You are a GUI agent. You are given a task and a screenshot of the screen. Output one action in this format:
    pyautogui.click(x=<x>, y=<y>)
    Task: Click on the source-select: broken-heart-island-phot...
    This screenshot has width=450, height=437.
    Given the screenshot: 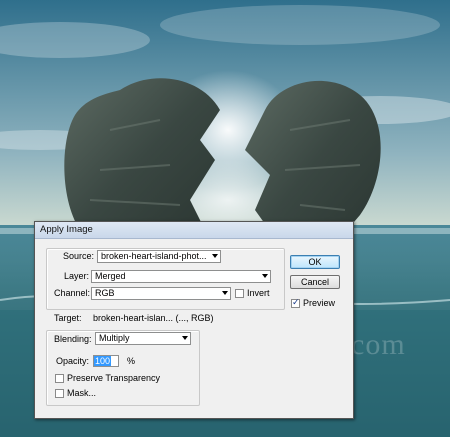 What is the action you would take?
    pyautogui.click(x=159, y=256)
    